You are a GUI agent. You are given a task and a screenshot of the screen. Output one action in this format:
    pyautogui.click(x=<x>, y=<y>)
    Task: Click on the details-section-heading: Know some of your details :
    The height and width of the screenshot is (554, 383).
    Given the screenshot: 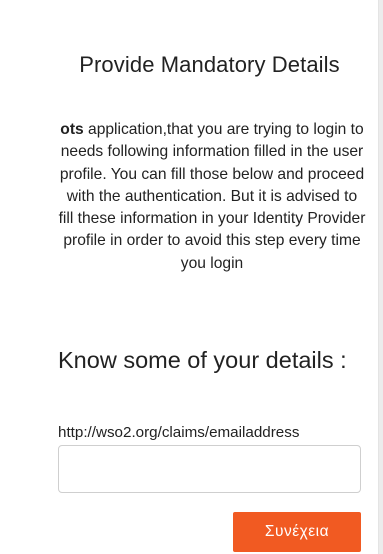 What is the action you would take?
    pyautogui.click(x=202, y=360)
    